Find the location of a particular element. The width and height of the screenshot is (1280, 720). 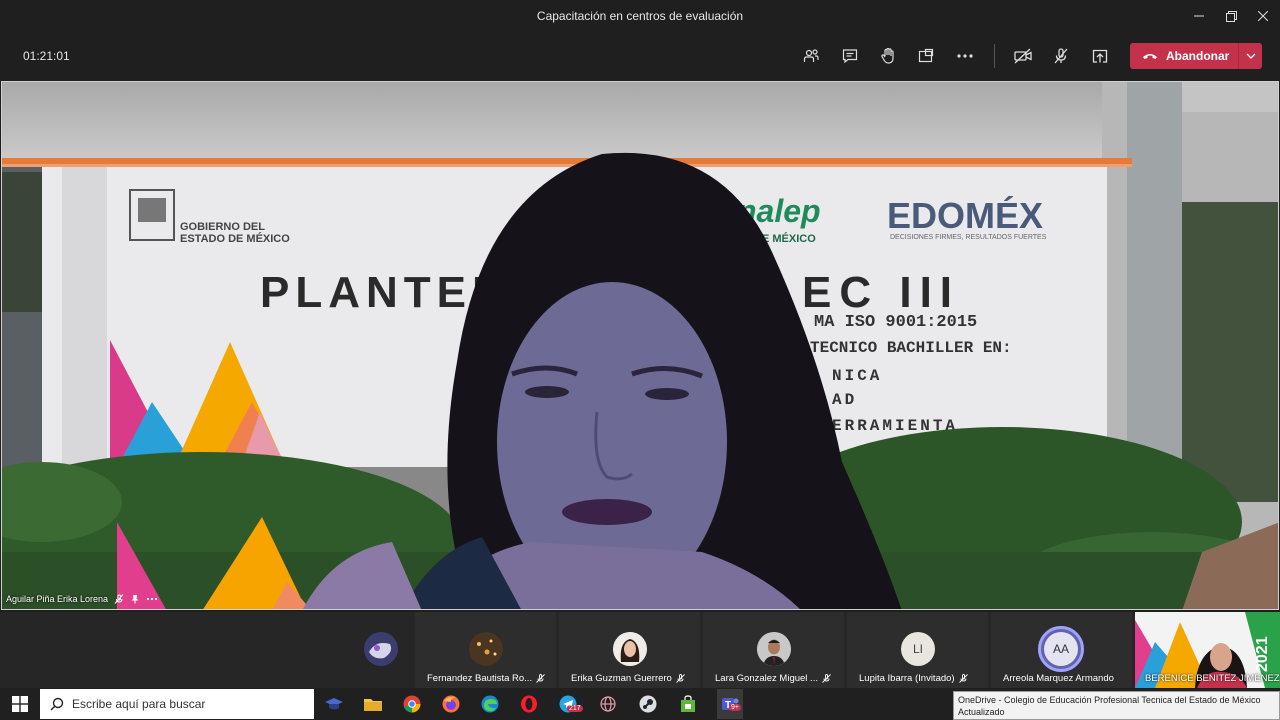

close-window-button is located at coordinates (1263, 16).